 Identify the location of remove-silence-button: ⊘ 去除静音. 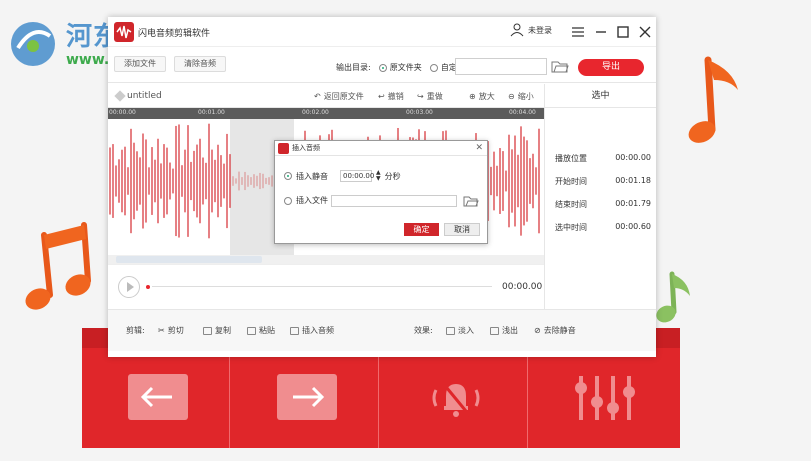
(555, 330).